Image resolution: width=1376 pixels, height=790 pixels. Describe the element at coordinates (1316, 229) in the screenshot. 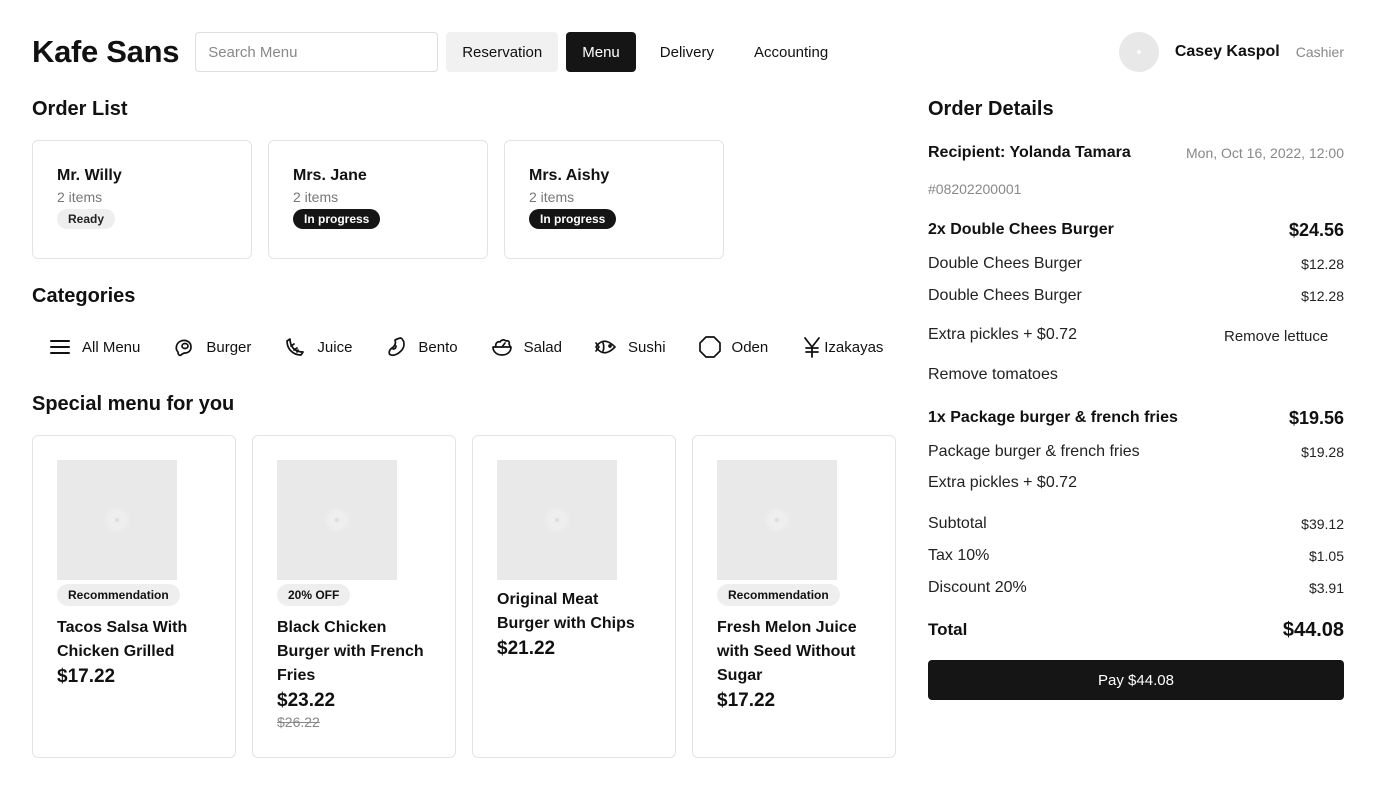

I see `item-group-price: $24.56` at that location.